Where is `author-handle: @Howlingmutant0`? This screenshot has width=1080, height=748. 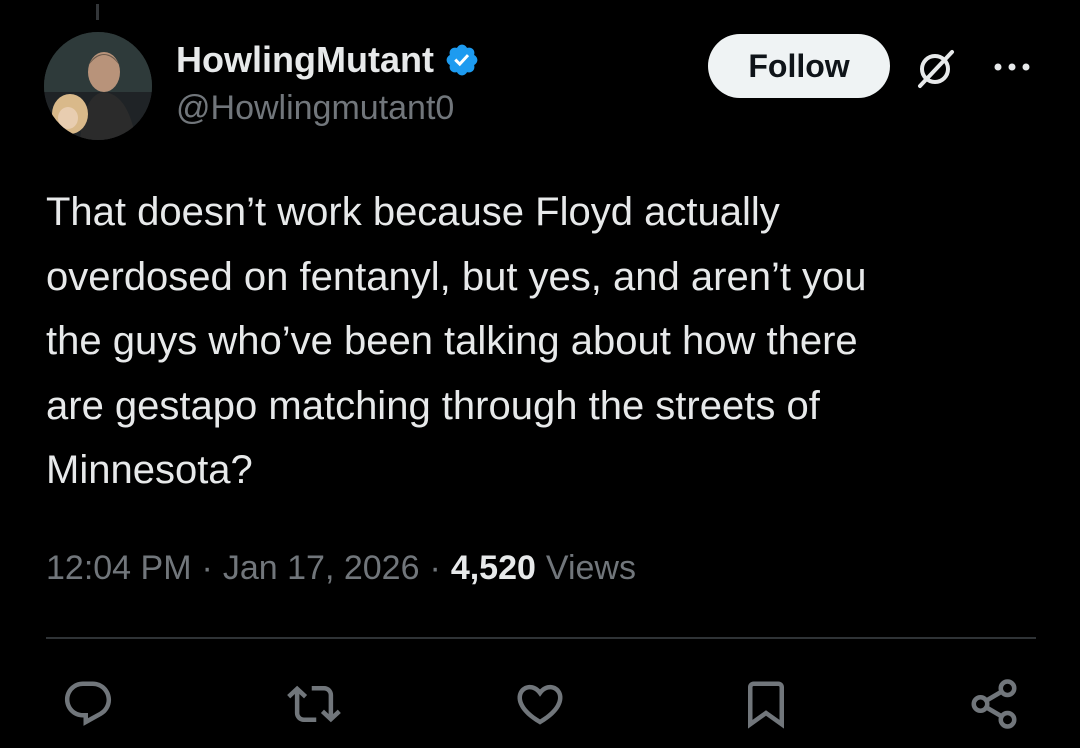 author-handle: @Howlingmutant0 is located at coordinates (328, 108).